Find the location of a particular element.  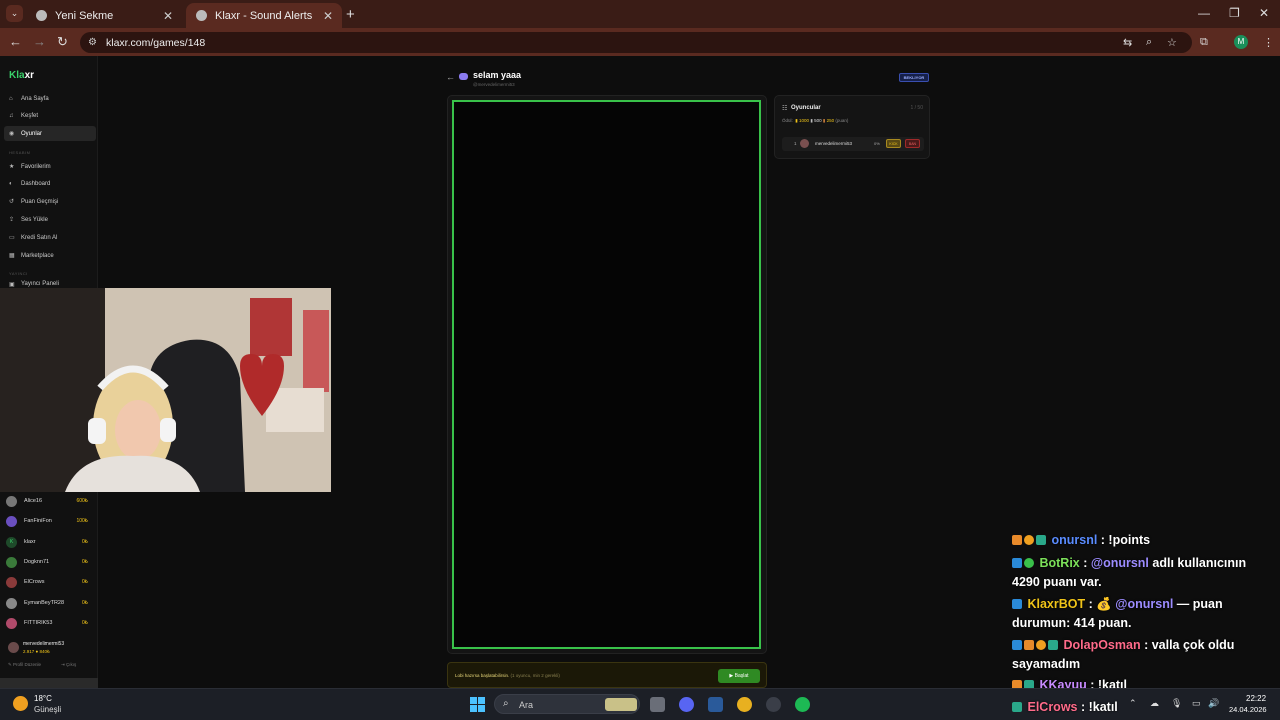

sidebar-item-label: Puan Geçmişi is located at coordinates (40, 201).